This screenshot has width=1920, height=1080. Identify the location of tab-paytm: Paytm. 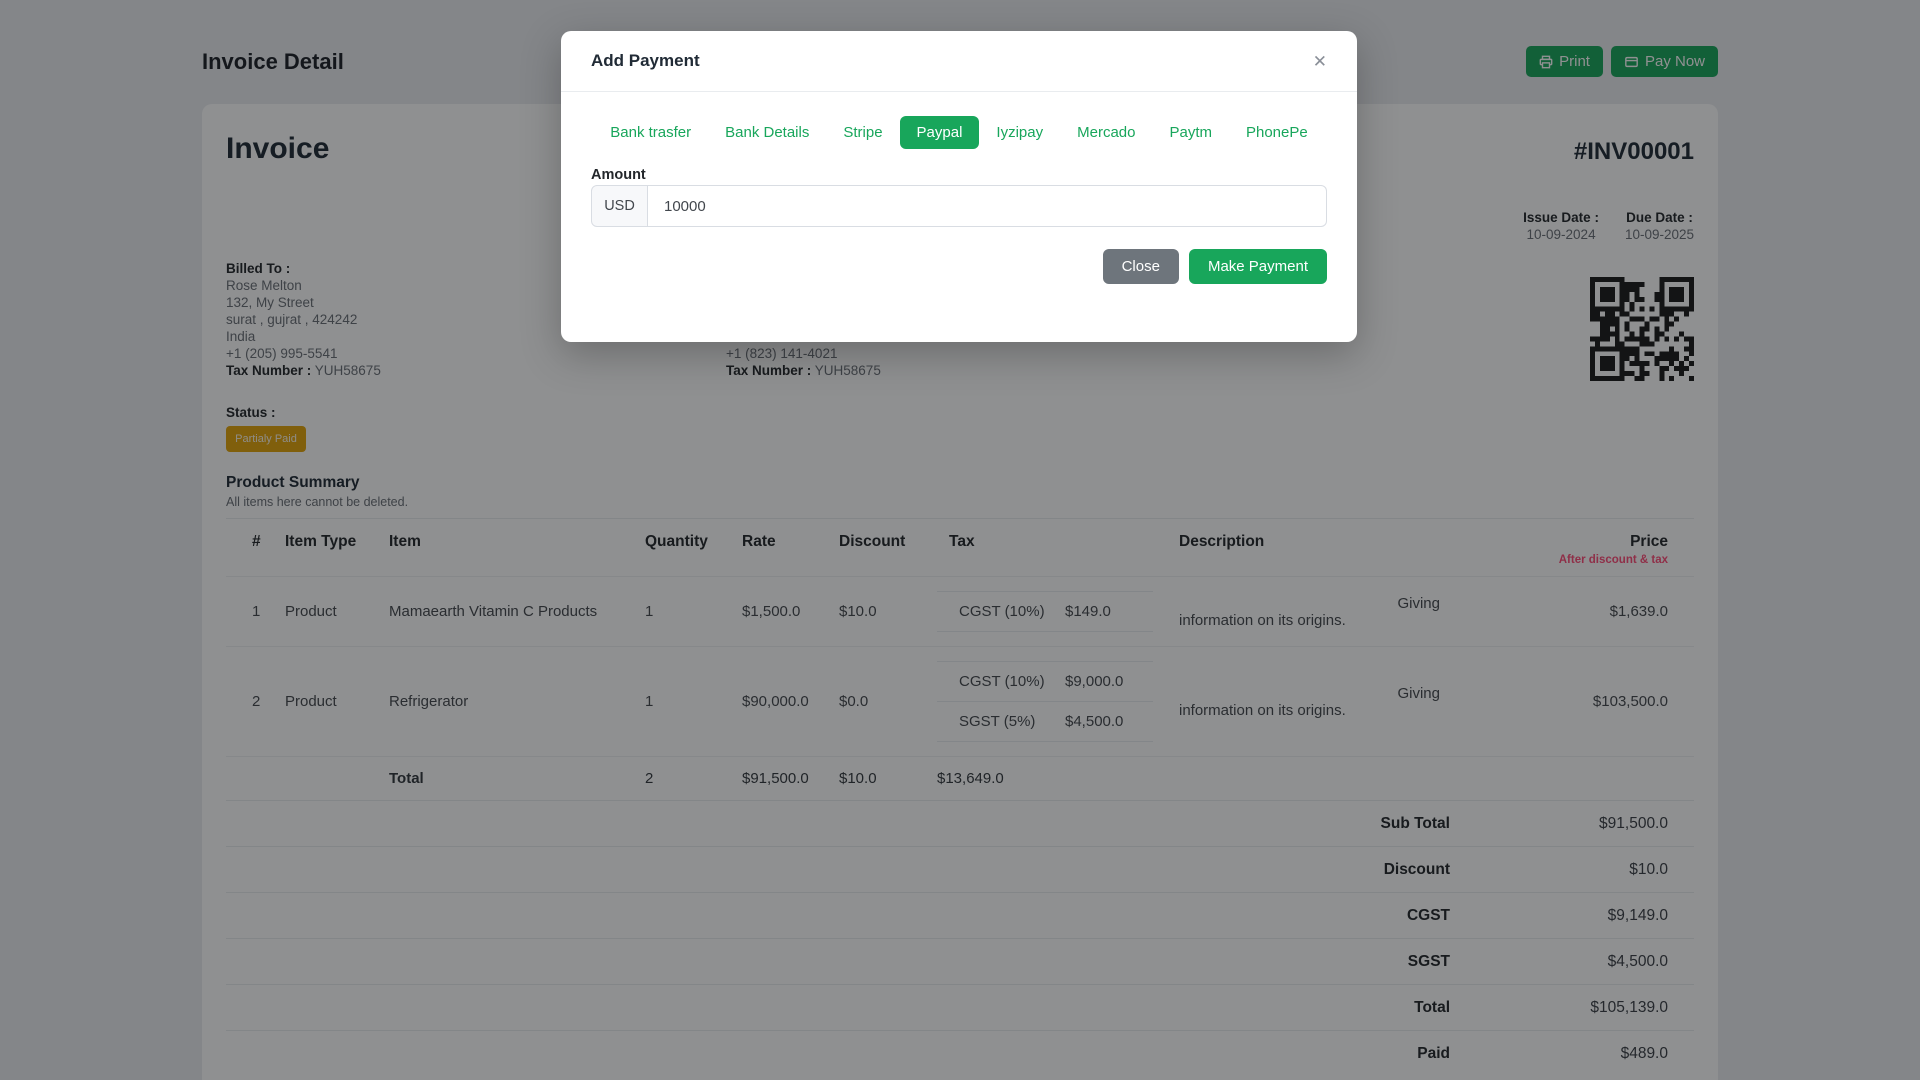
(1190, 132).